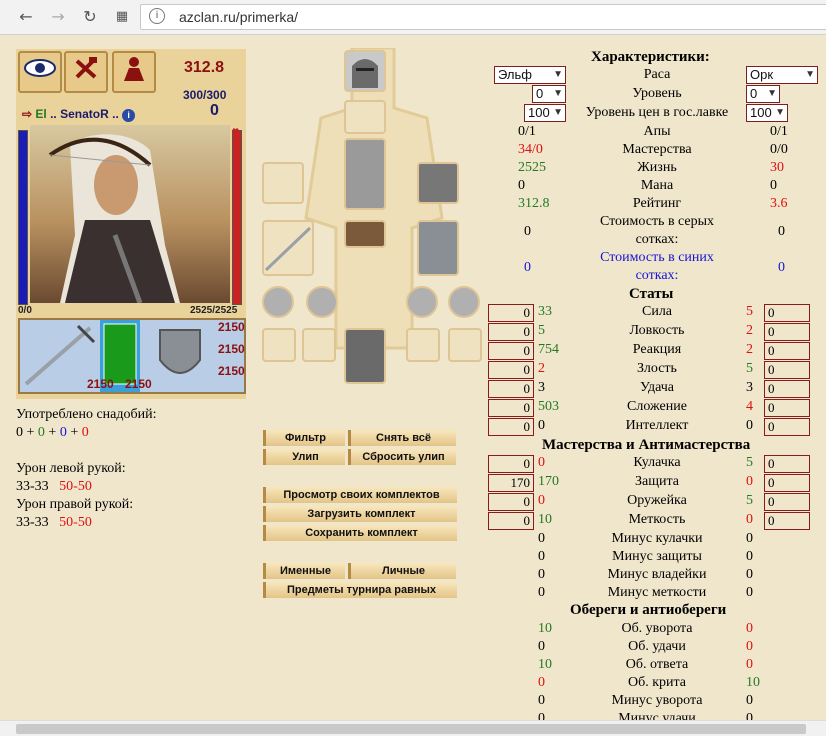 The image size is (826, 736). What do you see at coordinates (541, 387) in the screenshot?
I see `stat-left-value: 3` at bounding box center [541, 387].